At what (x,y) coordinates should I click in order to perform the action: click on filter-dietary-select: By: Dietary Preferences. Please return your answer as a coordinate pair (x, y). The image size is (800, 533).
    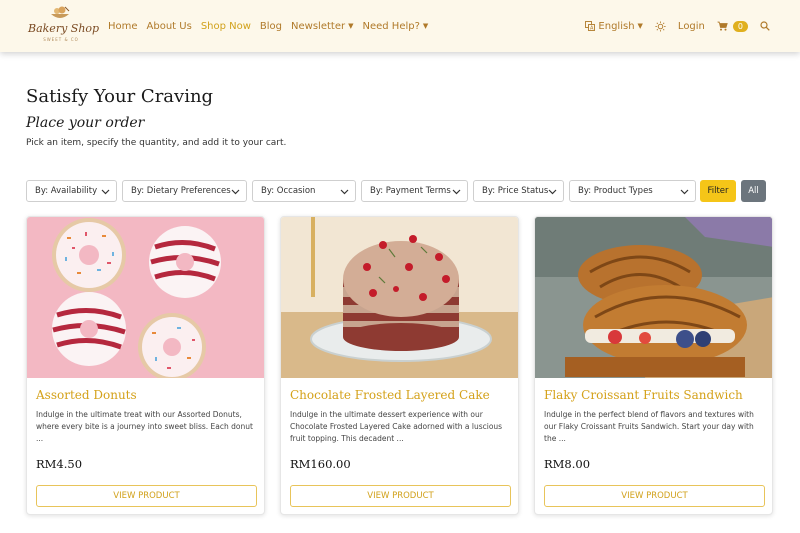
    Looking at the image, I should click on (184, 191).